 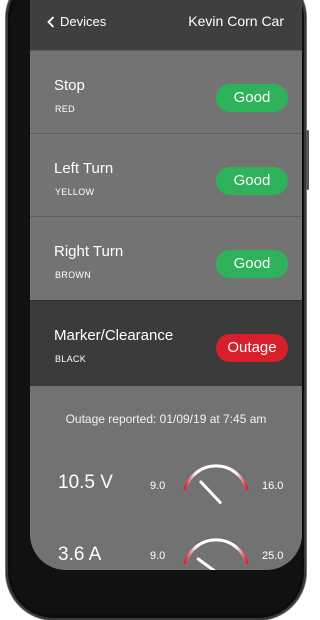 I want to click on voltage-gauge-icon, so click(x=216, y=484).